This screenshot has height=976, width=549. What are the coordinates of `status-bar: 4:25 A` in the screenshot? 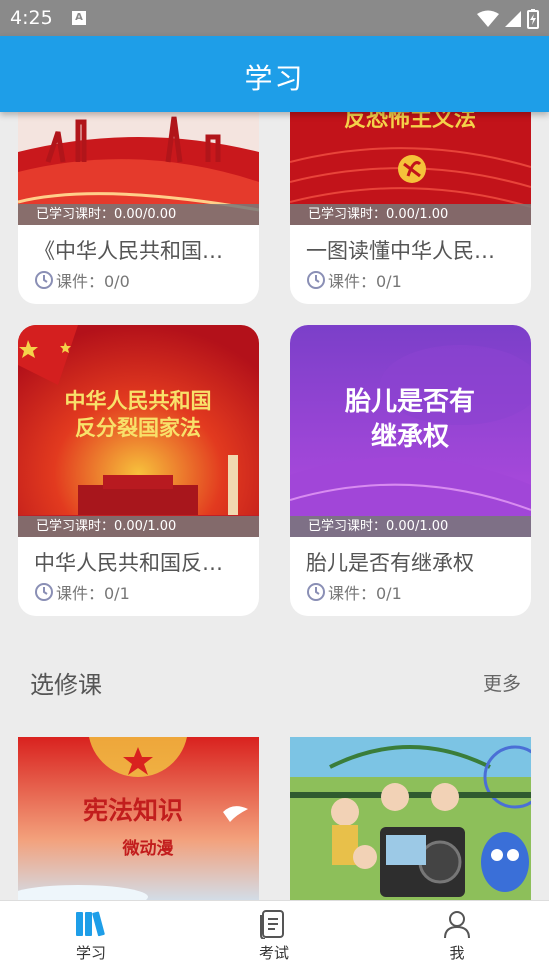 It's located at (274, 18).